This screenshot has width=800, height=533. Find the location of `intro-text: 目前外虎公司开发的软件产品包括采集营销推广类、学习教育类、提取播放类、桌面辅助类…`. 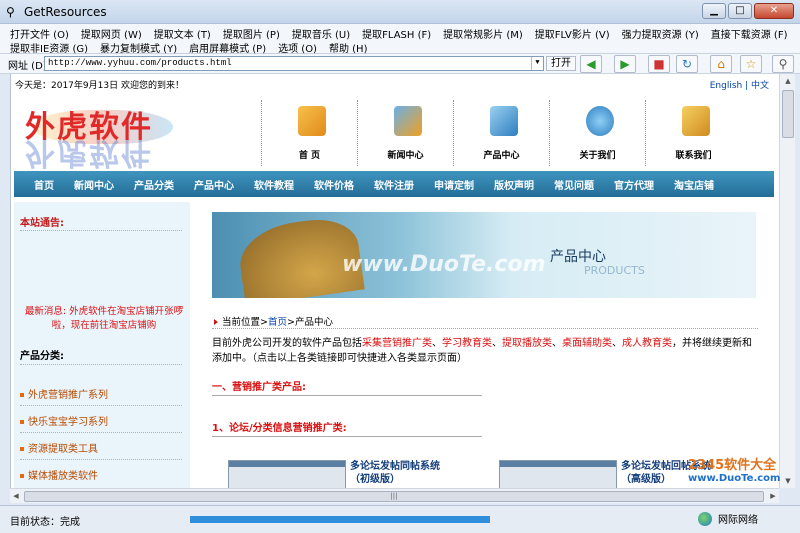

intro-text: 目前外虎公司开发的软件产品包括采集营销推广类、学习教育类、提取播放类、桌面辅助类… is located at coordinates (482, 351).